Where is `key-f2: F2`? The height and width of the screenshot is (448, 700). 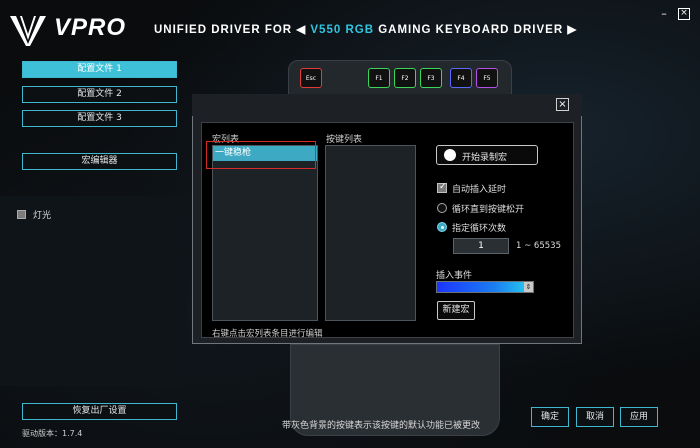 key-f2: F2 is located at coordinates (405, 78).